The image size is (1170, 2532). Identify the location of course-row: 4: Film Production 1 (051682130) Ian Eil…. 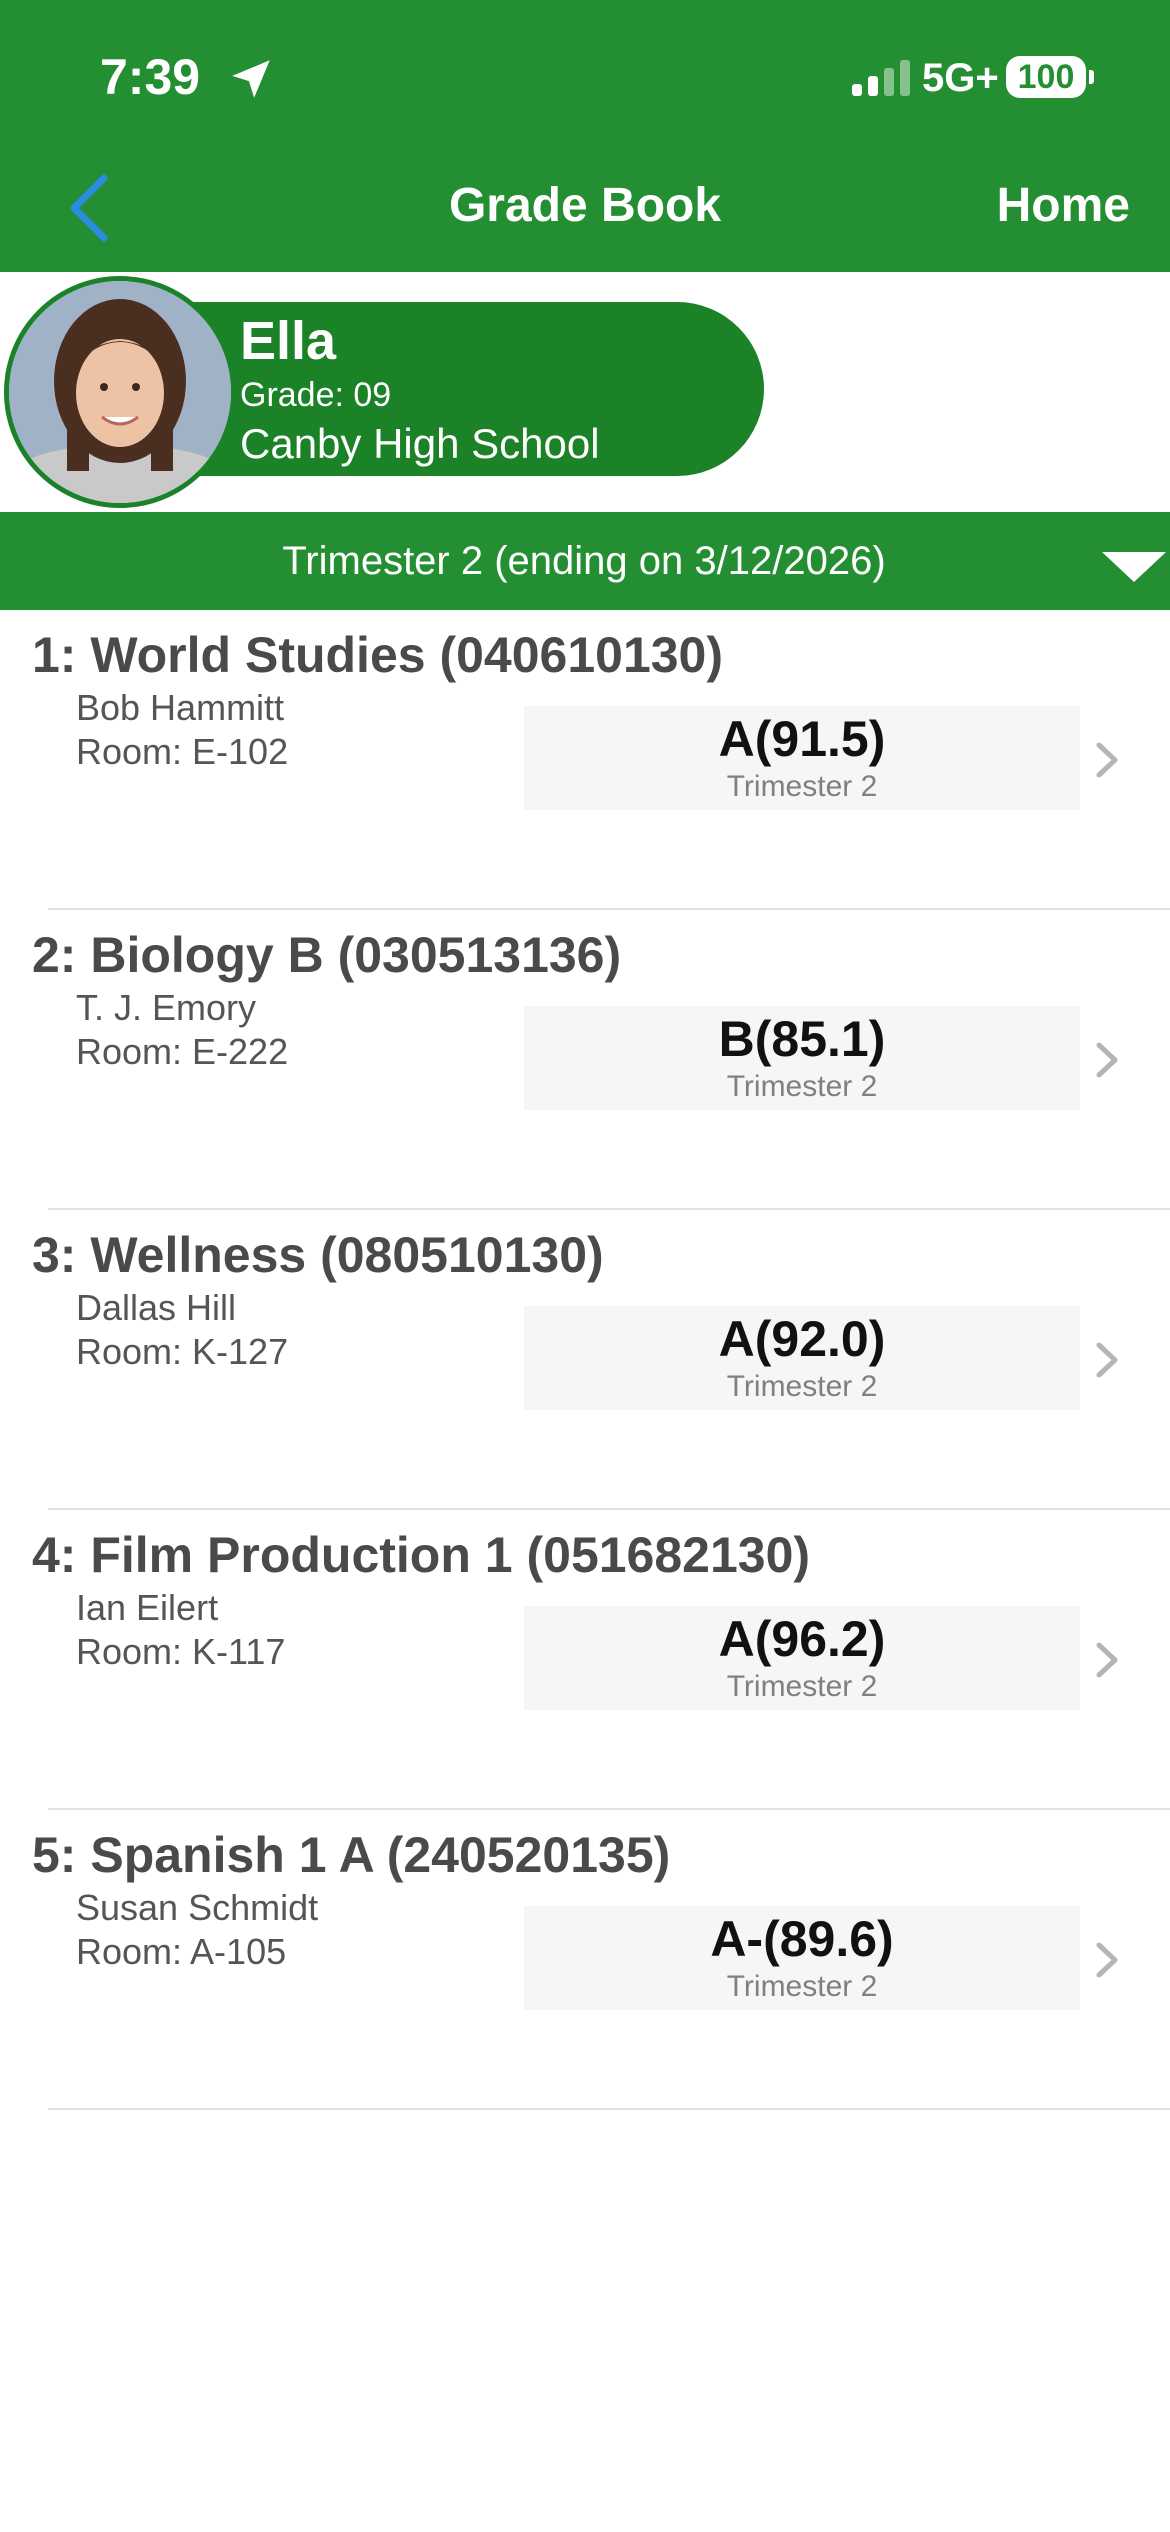
(585, 1660).